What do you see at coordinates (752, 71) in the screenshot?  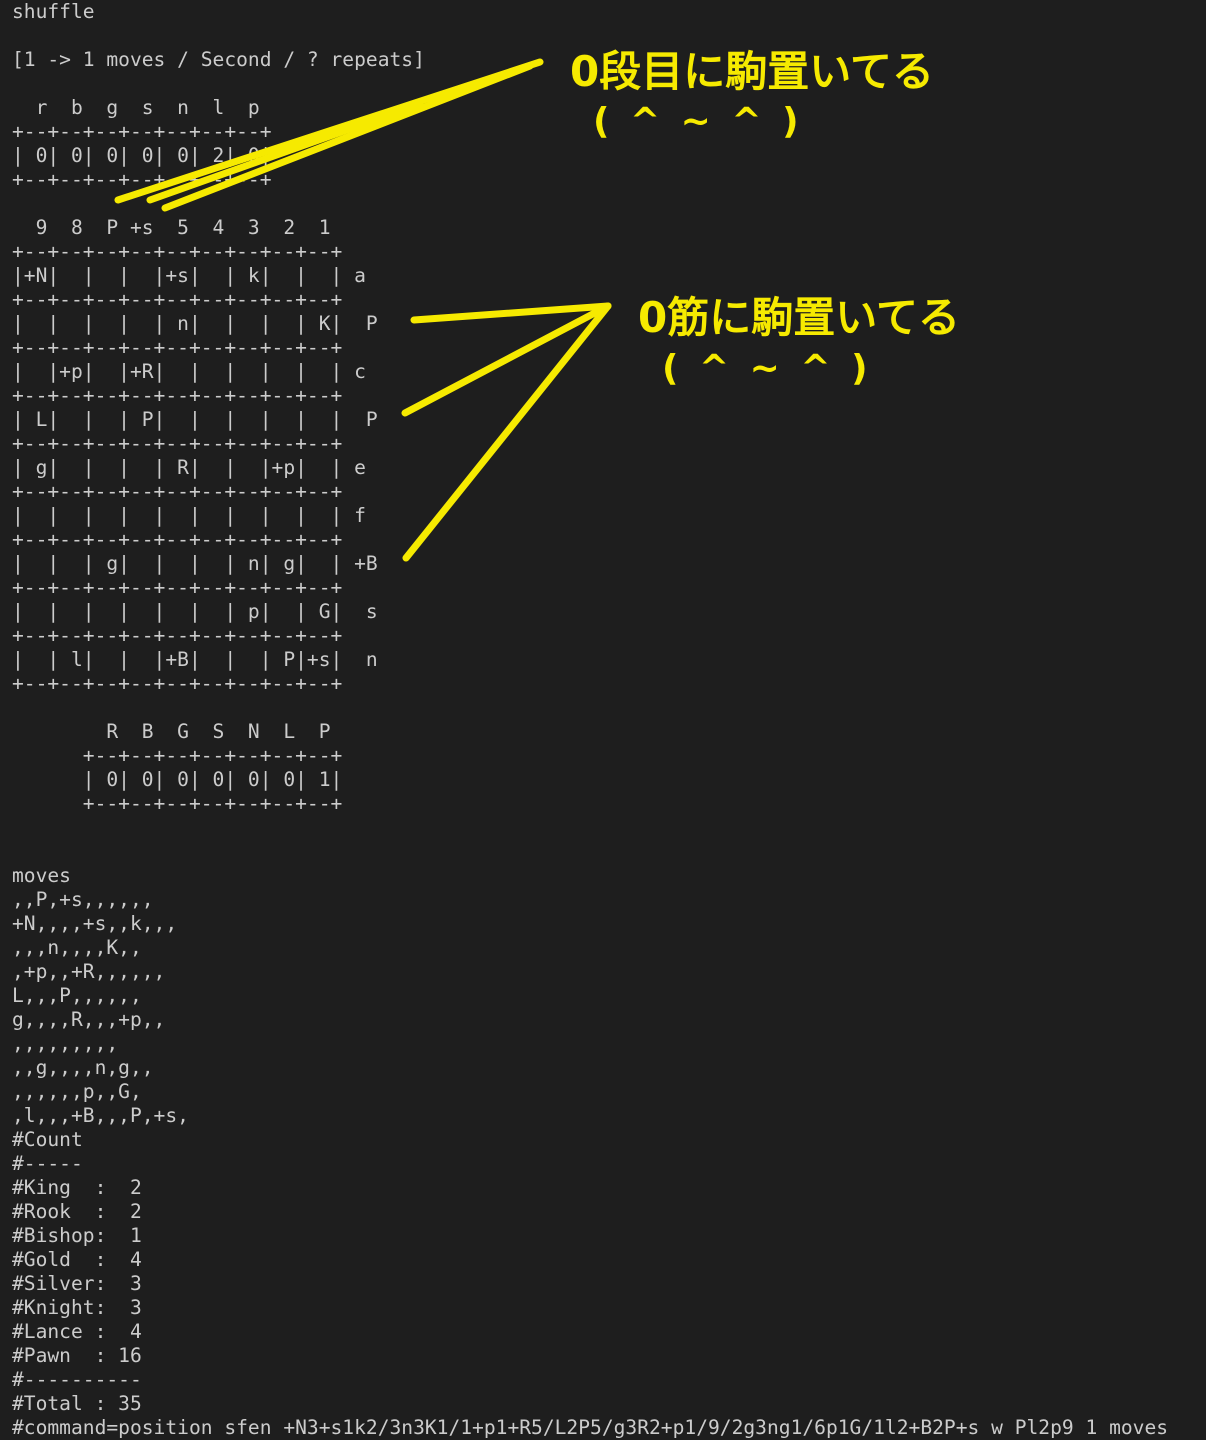 I see `annotation-rank-text: 0段目に駒置いてる` at bounding box center [752, 71].